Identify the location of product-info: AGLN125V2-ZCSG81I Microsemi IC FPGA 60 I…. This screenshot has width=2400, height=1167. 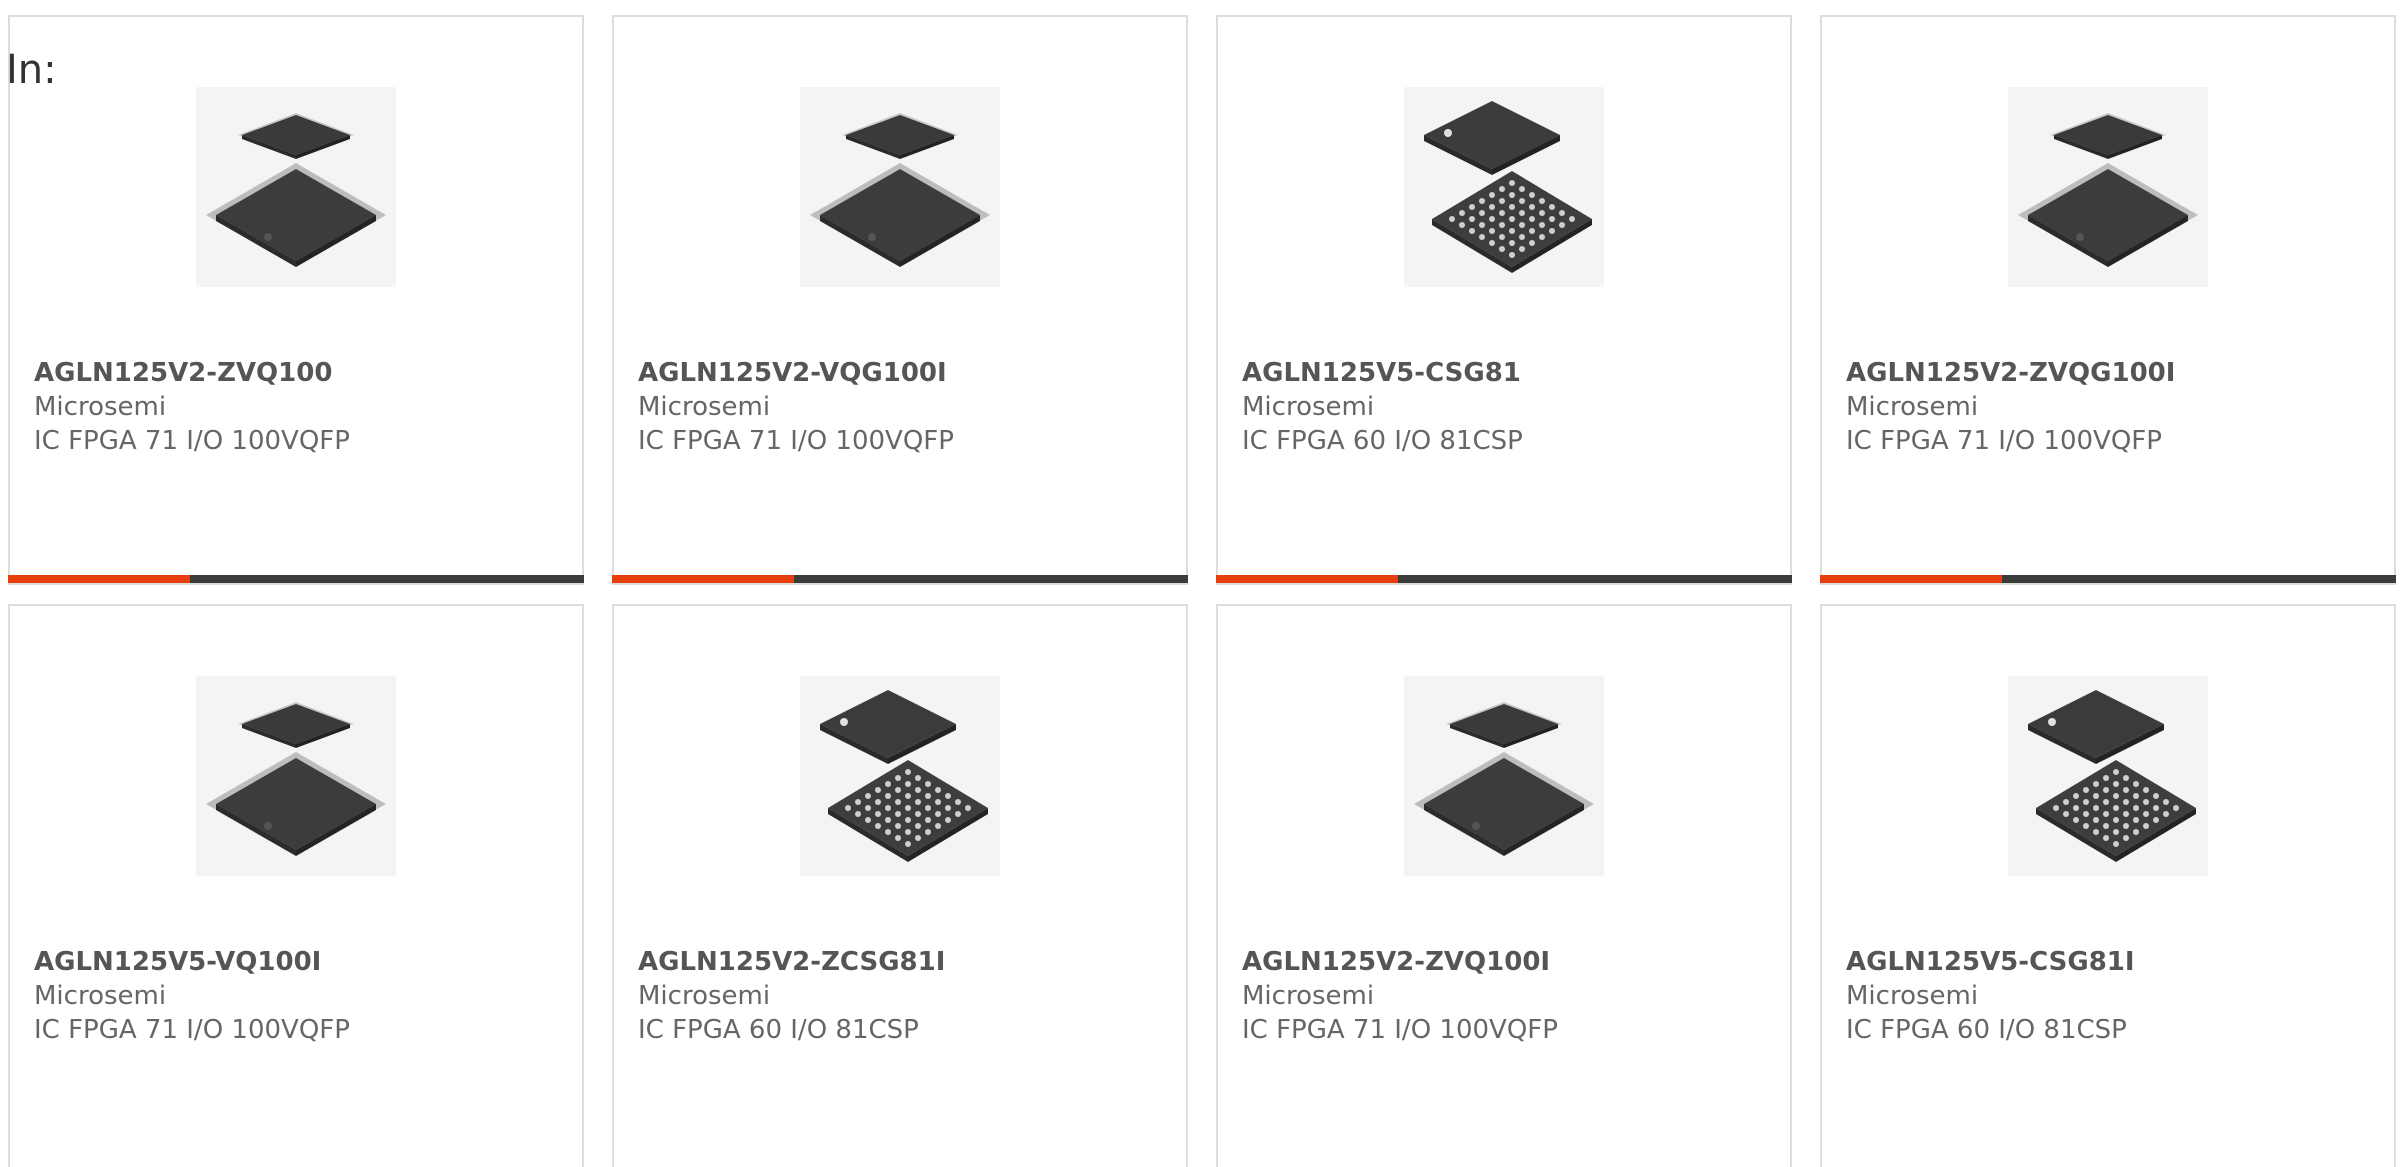
(907, 996).